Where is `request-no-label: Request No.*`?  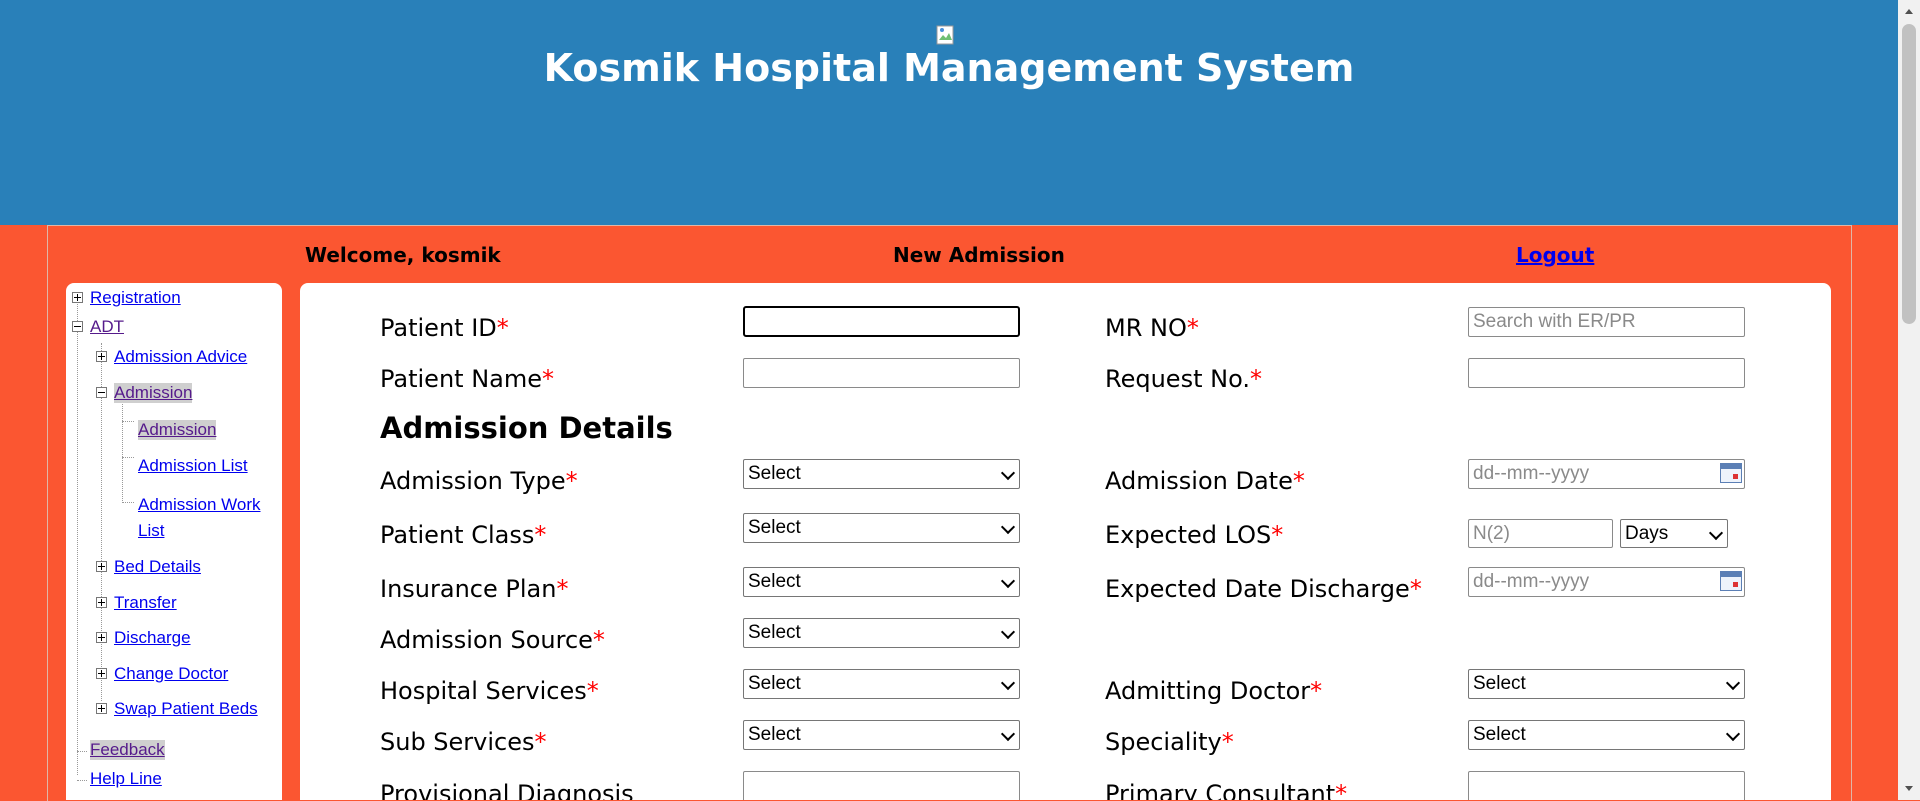
request-no-label: Request No.* is located at coordinates (1183, 379).